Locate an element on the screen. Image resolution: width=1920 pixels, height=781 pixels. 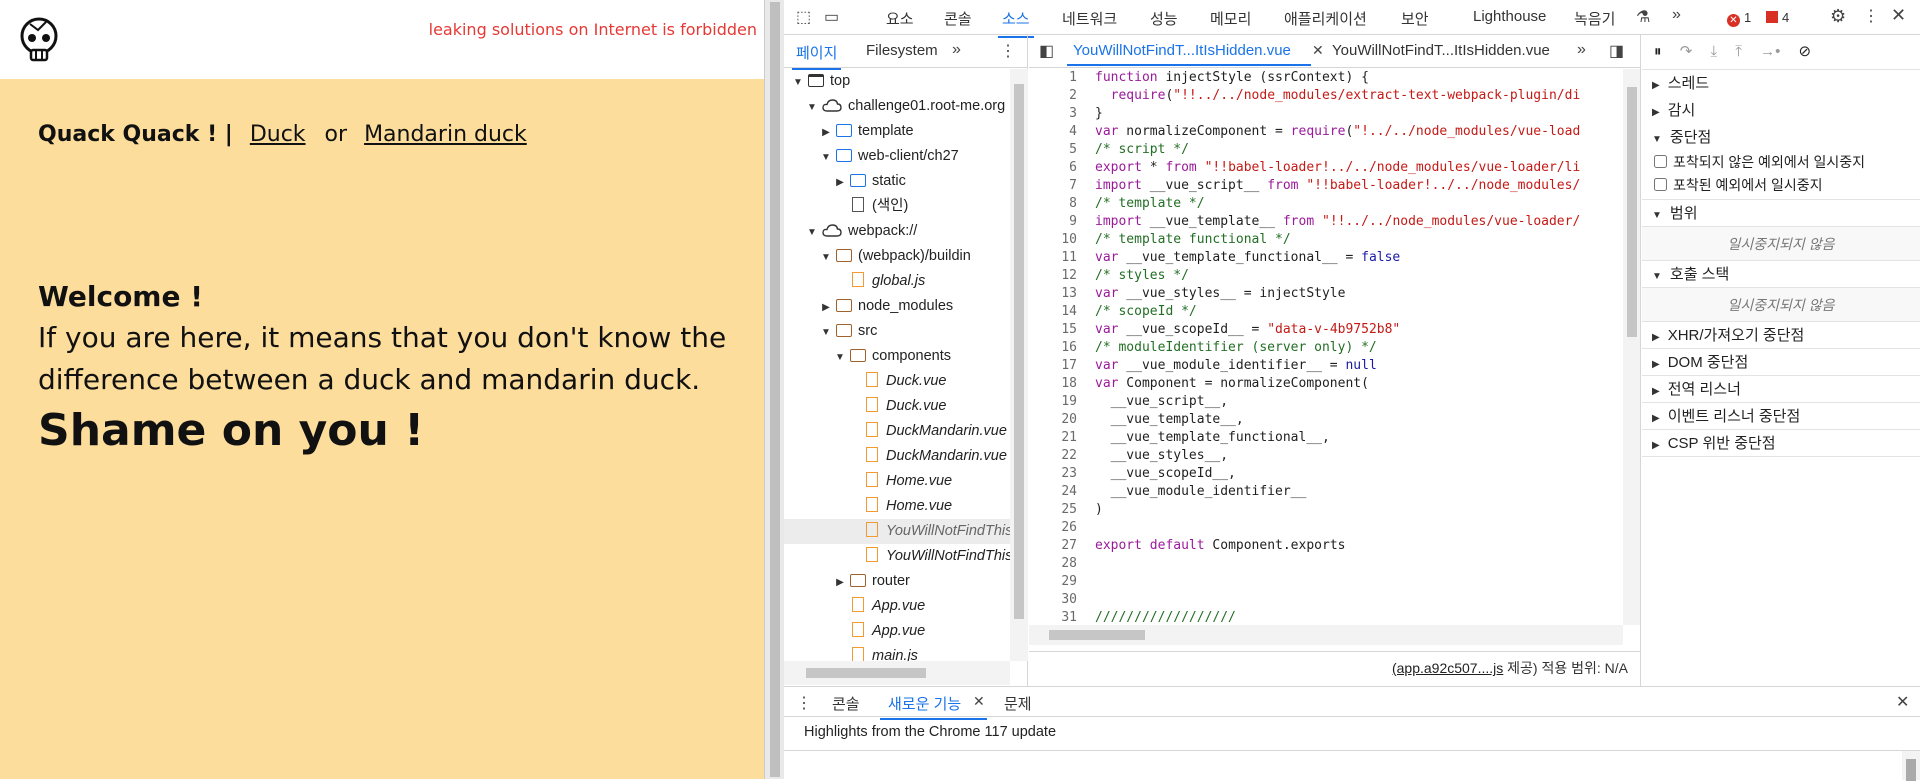
pause-uncaught-checkbox is located at coordinates (1660, 161).